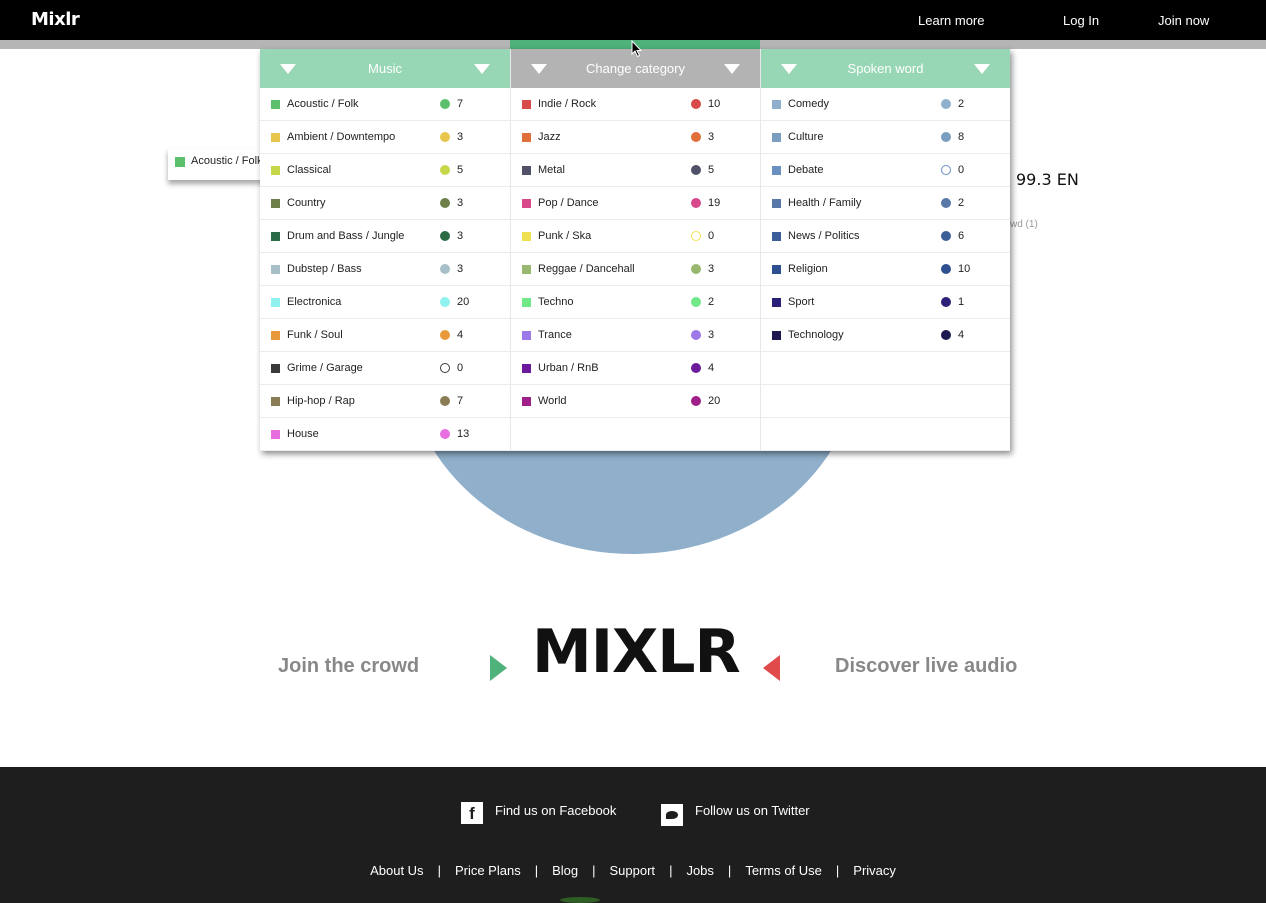  What do you see at coordinates (783, 870) in the screenshot?
I see `footer-link-terms: Terms of Use` at bounding box center [783, 870].